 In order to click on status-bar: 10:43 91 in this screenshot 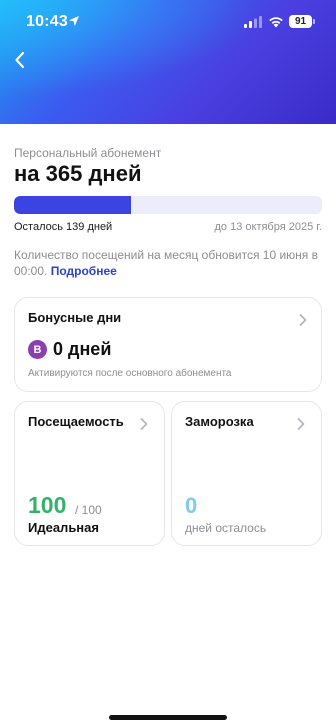, I will do `click(168, 22)`.